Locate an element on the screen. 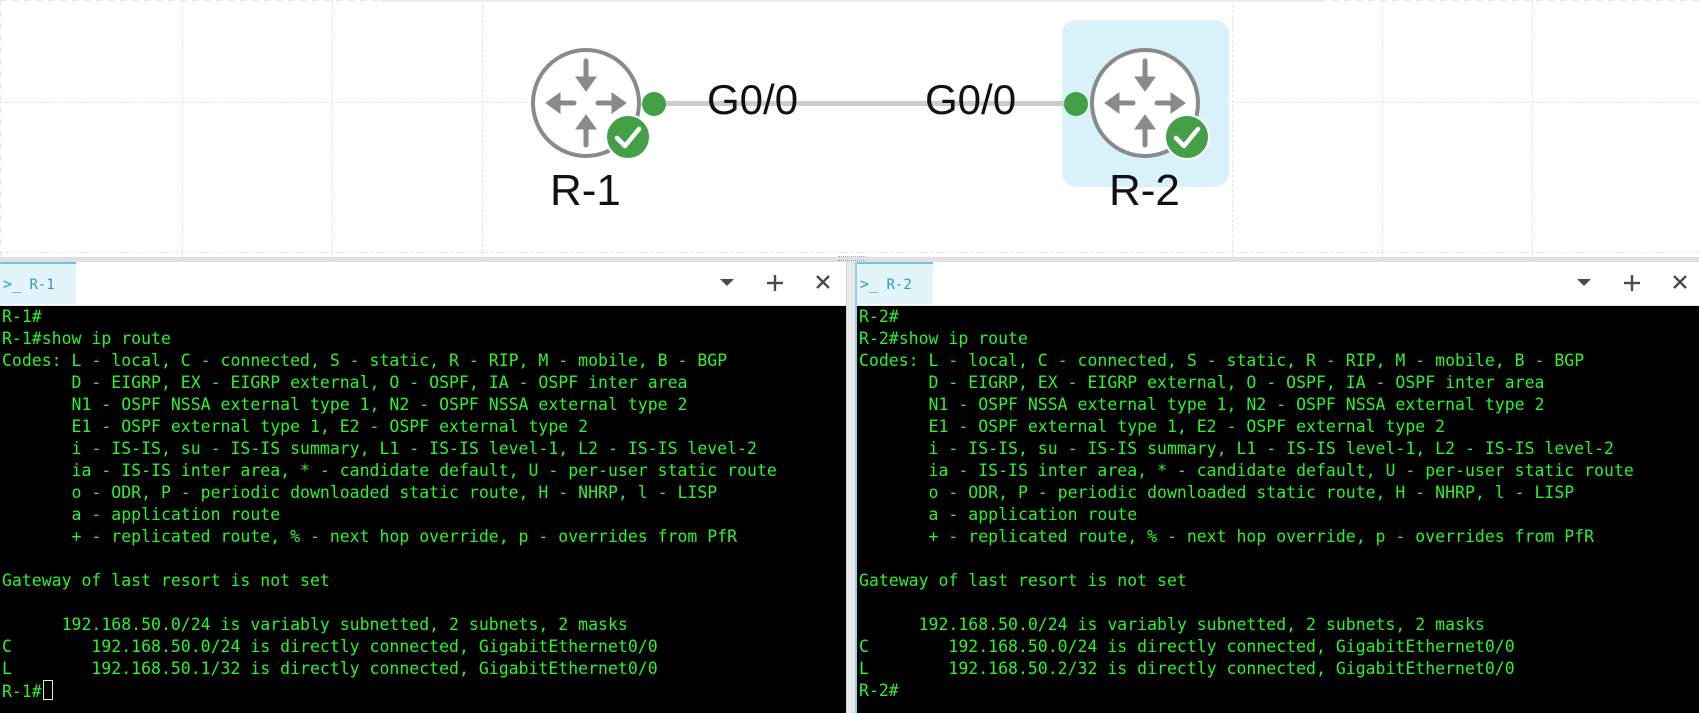 This screenshot has height=713, width=1699. terminal-prompt: R-1# is located at coordinates (22, 691).